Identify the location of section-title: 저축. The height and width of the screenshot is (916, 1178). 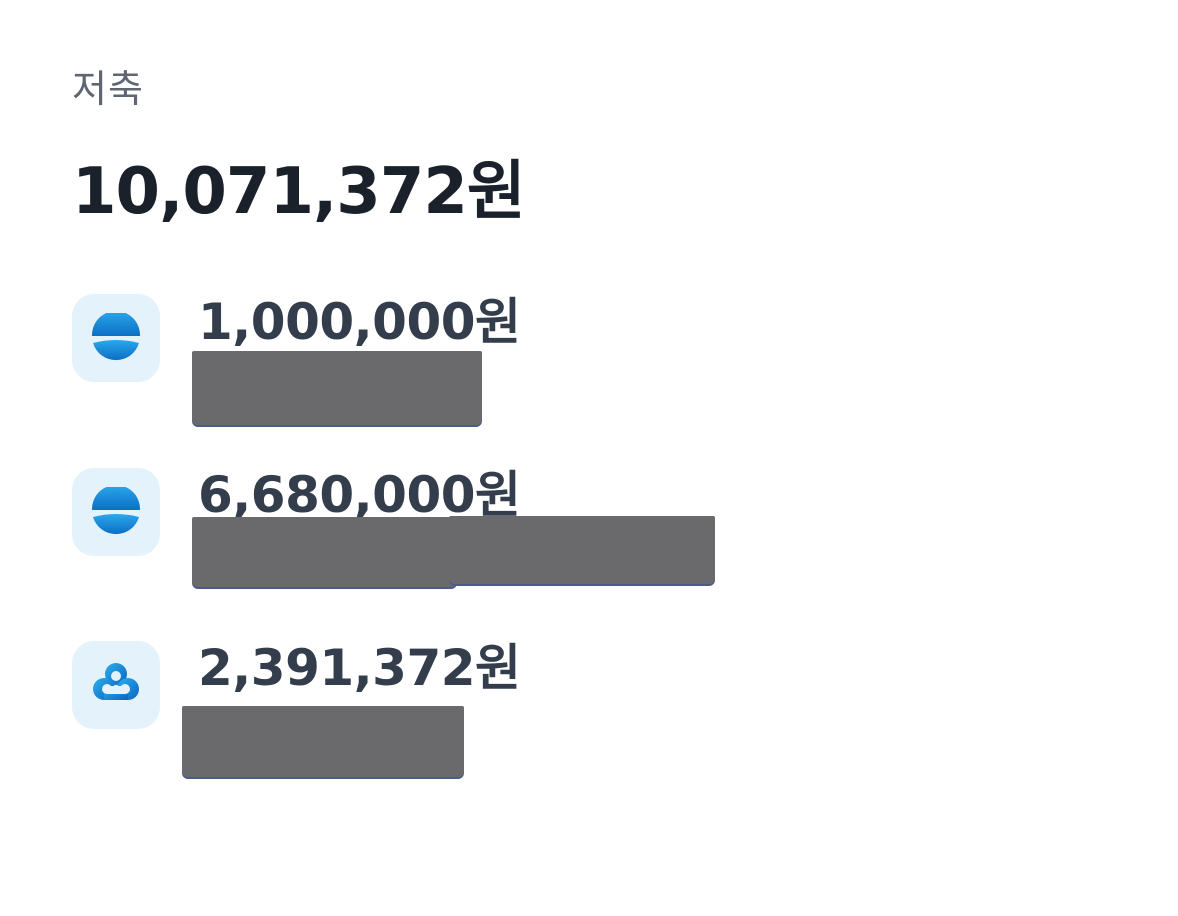
(108, 89).